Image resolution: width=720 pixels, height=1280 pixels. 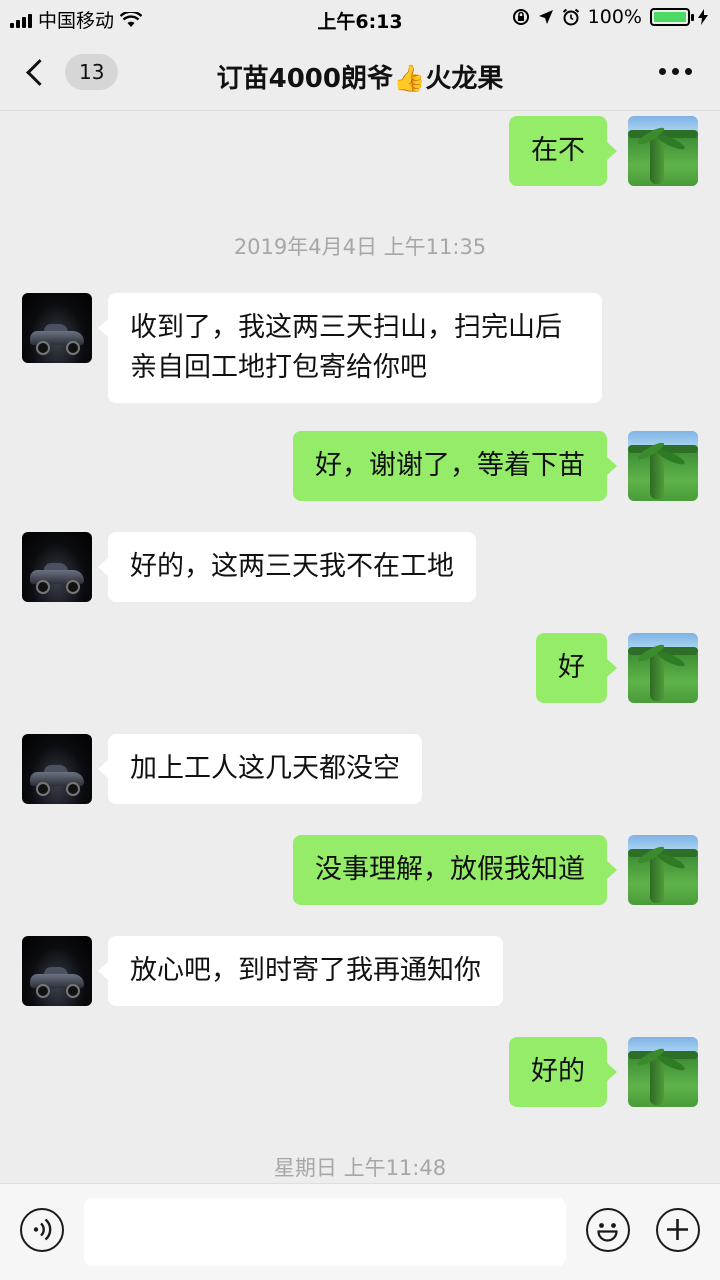 What do you see at coordinates (360, 79) in the screenshot?
I see `chat-title: 订苗4000朗爷👍火龙果` at bounding box center [360, 79].